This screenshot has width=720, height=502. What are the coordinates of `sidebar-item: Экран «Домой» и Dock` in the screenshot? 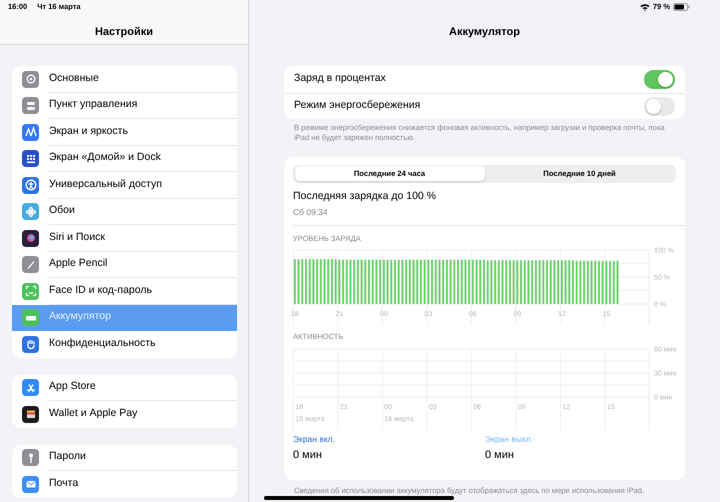 It's located at (124, 159).